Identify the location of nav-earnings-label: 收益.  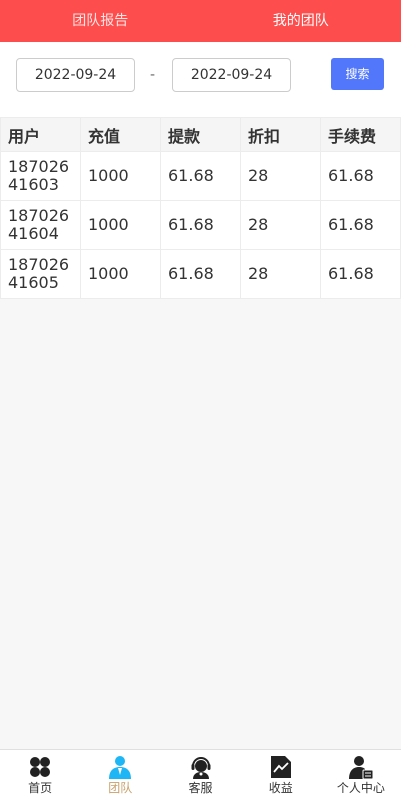
(280, 788).